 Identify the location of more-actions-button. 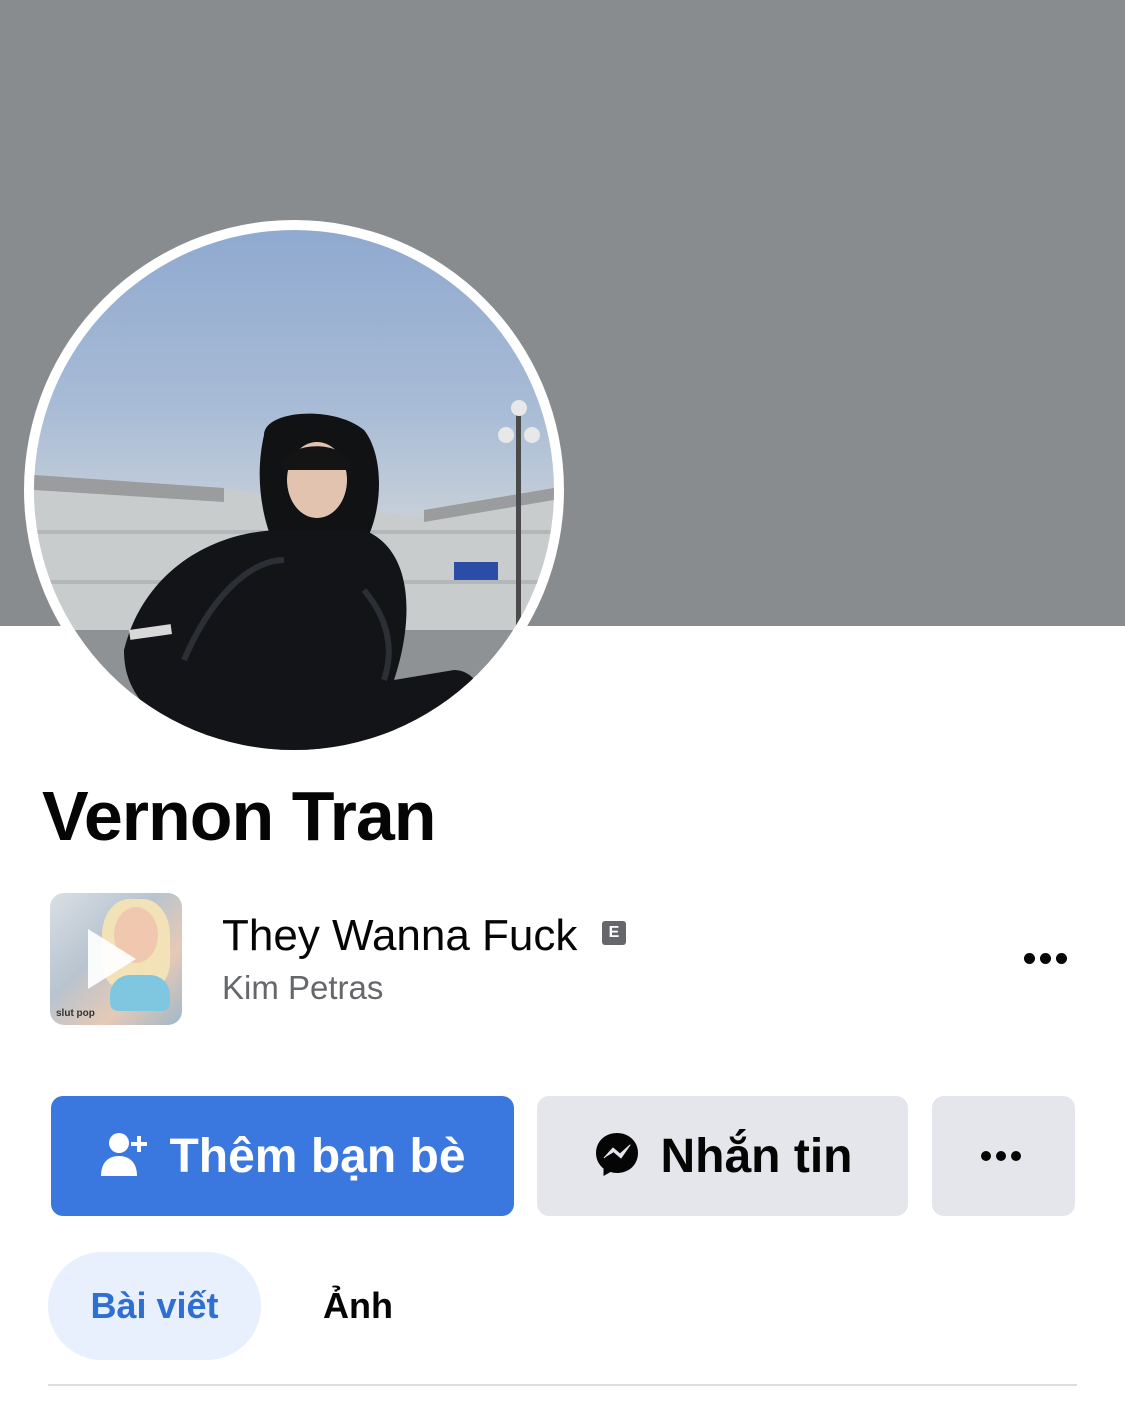
(1003, 1156).